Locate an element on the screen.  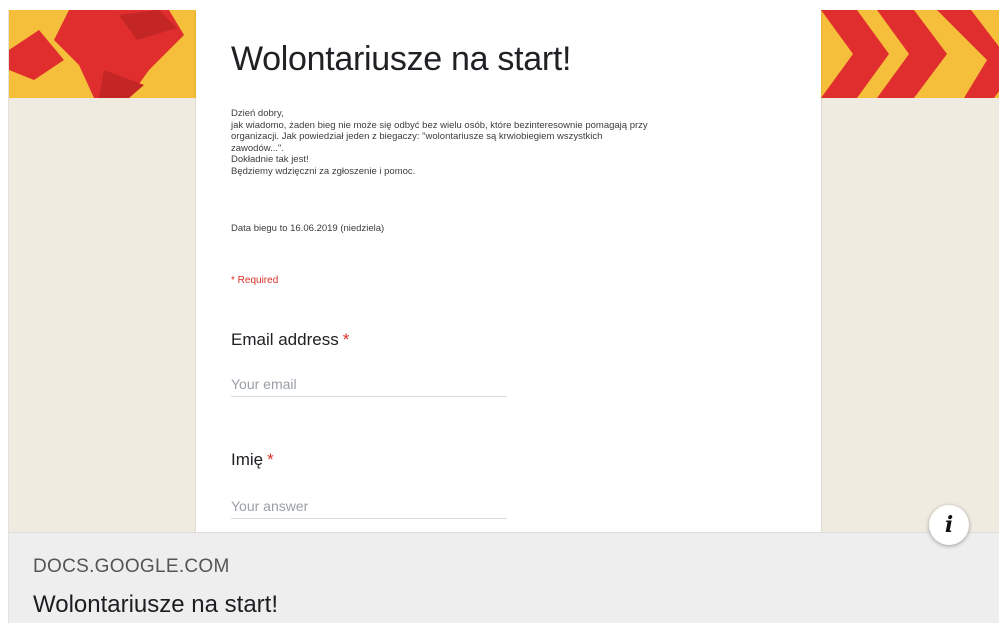
info-icon: i is located at coordinates (949, 525).